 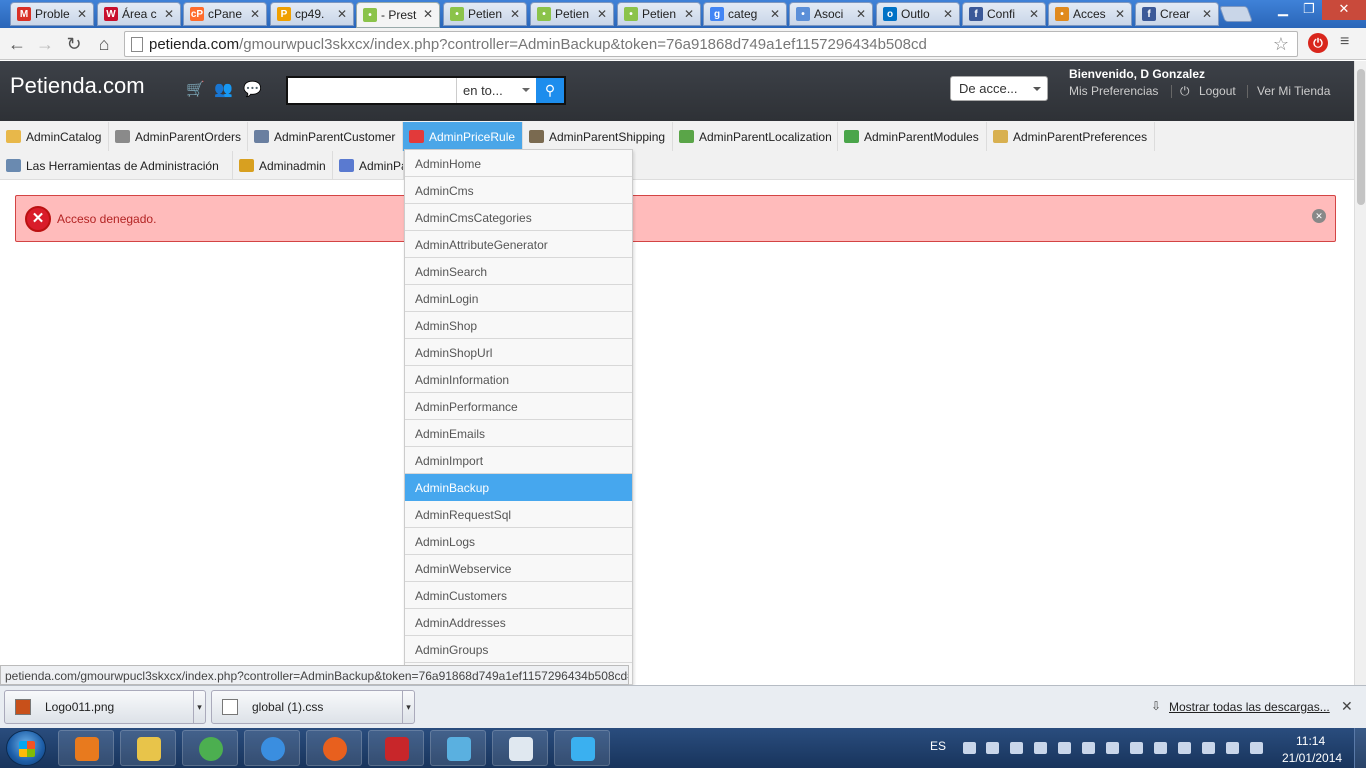 What do you see at coordinates (518, 352) in the screenshot?
I see `submenu-item: AdminShopUrl` at bounding box center [518, 352].